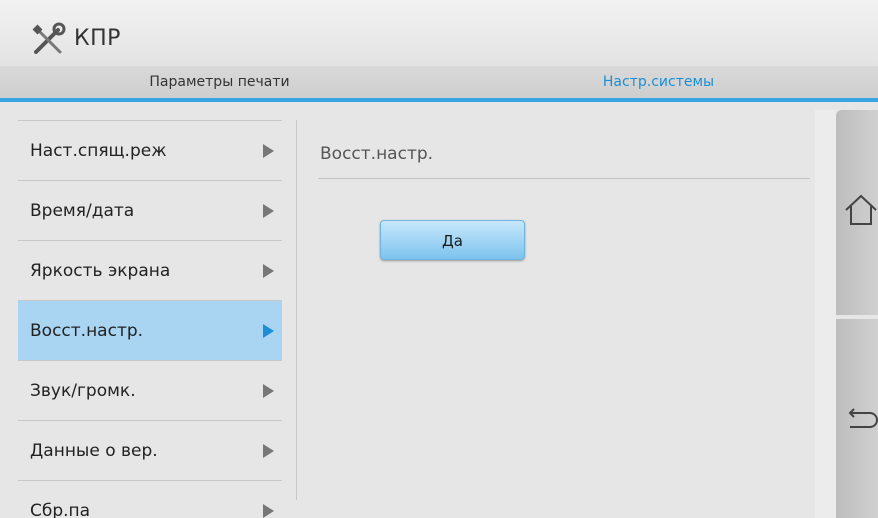  What do you see at coordinates (150, 211) in the screenshot?
I see `menu-item-time-date: Время/дата` at bounding box center [150, 211].